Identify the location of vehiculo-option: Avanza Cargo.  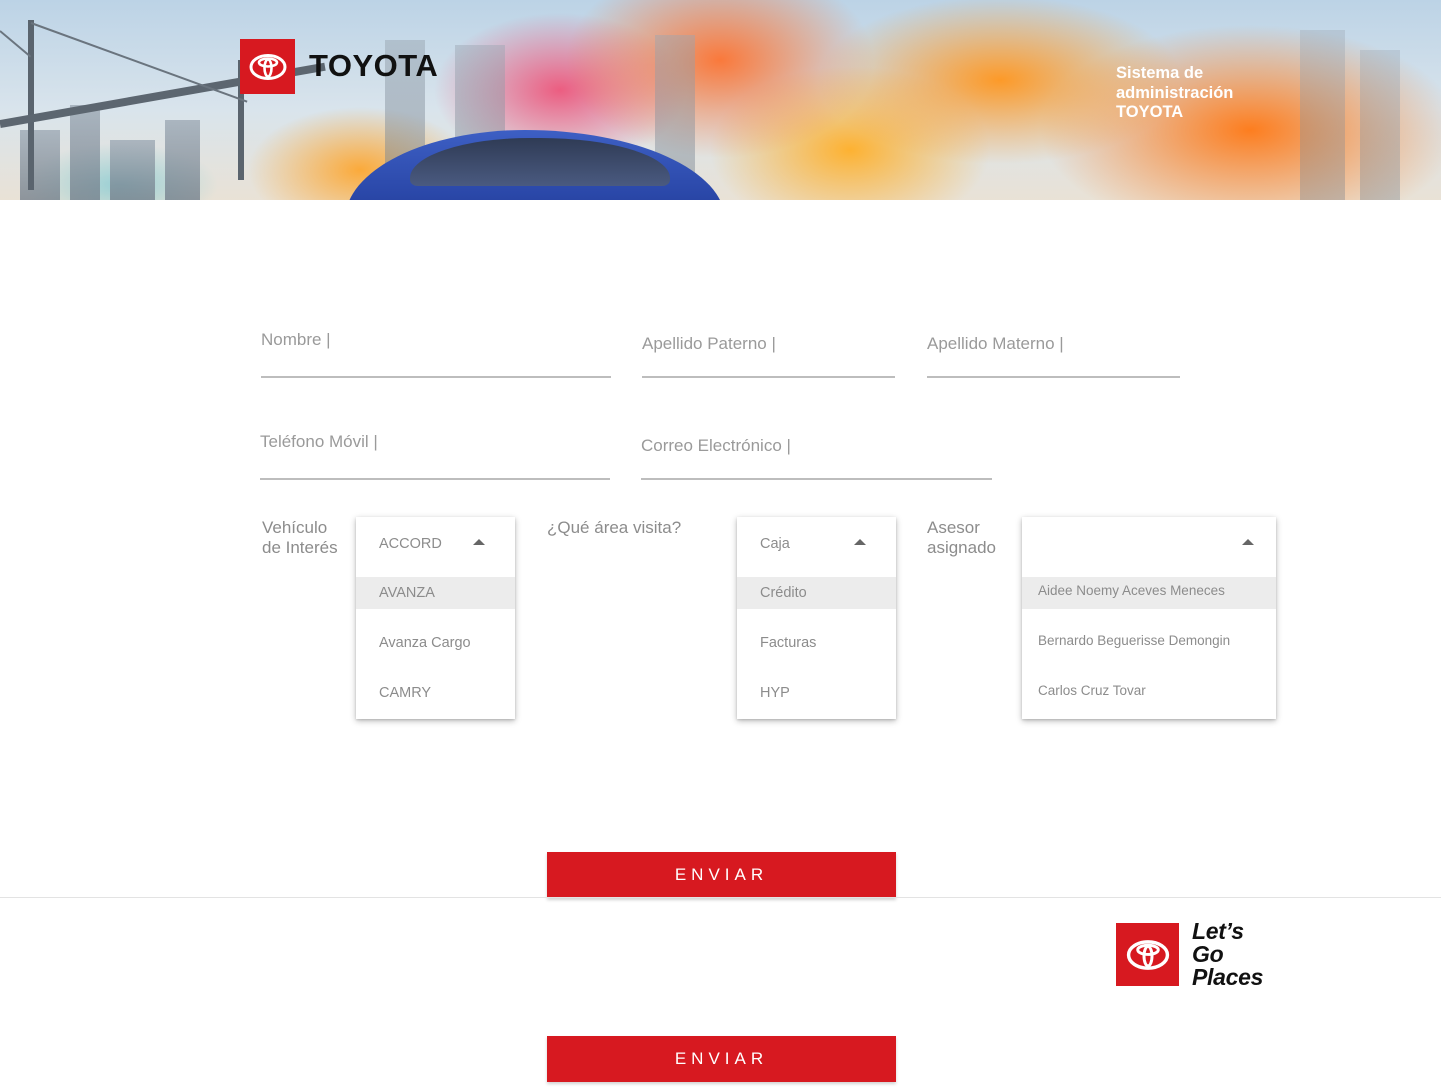
(435, 643).